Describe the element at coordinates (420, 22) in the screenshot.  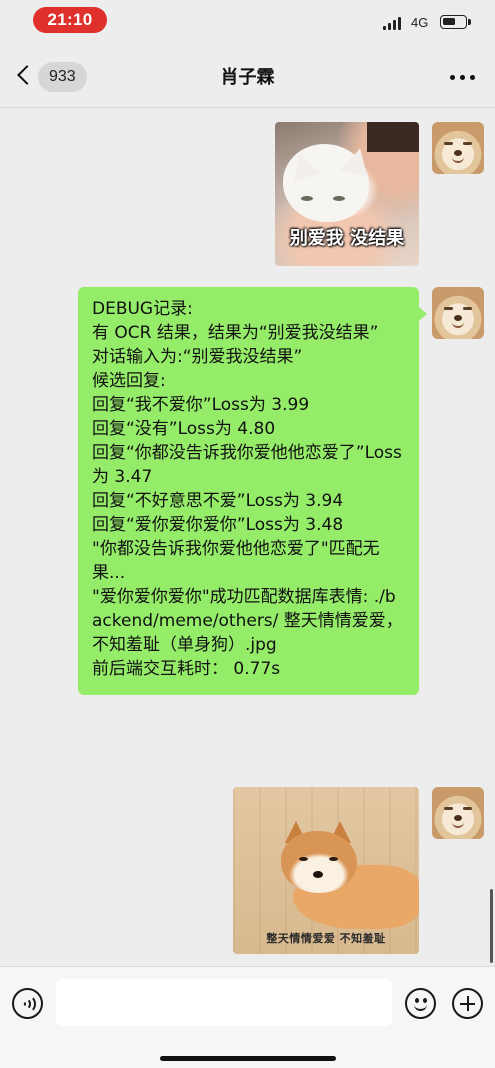
I see `network-label: 4G` at that location.